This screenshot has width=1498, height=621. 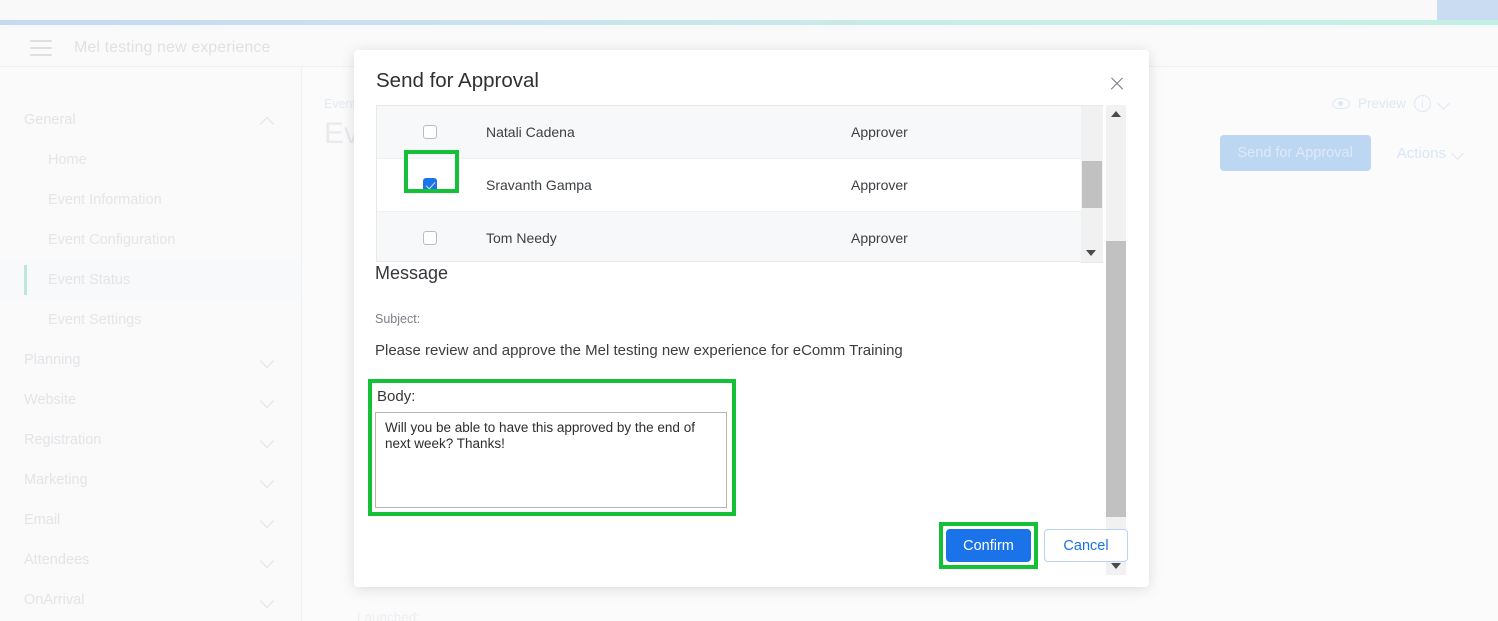 I want to click on confirm-button: Confirm, so click(x=988, y=545).